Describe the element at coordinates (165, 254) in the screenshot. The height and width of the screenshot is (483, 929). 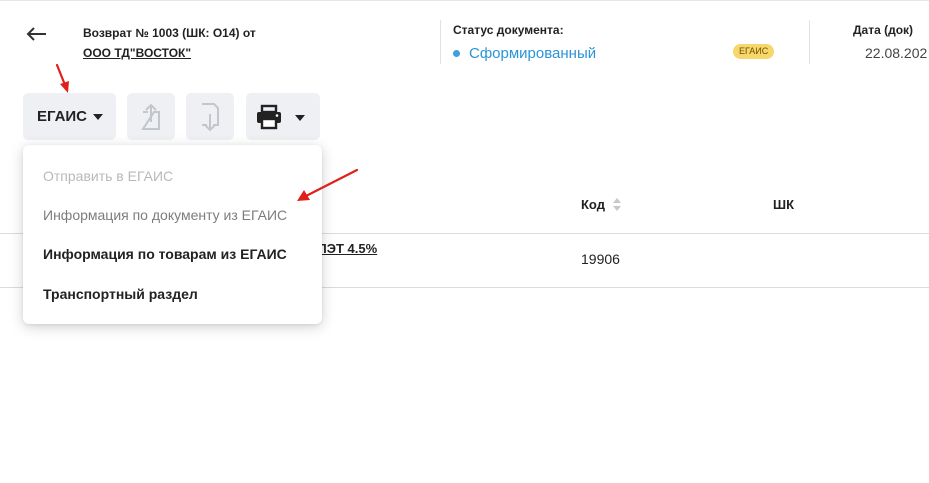
I see `menu-item-goods-info: Информация по товарам из ЕГАИС` at that location.